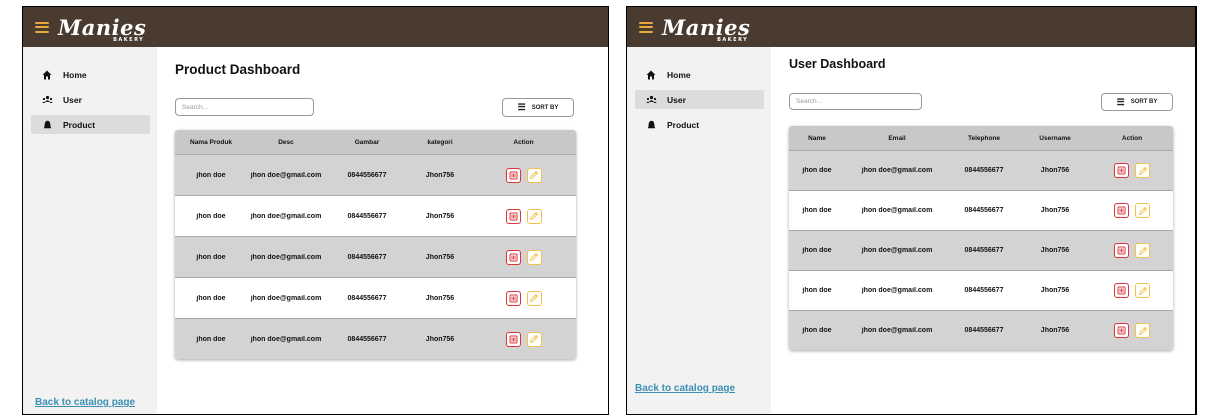 The height and width of the screenshot is (415, 1209). I want to click on column-header: kategori, so click(440, 142).